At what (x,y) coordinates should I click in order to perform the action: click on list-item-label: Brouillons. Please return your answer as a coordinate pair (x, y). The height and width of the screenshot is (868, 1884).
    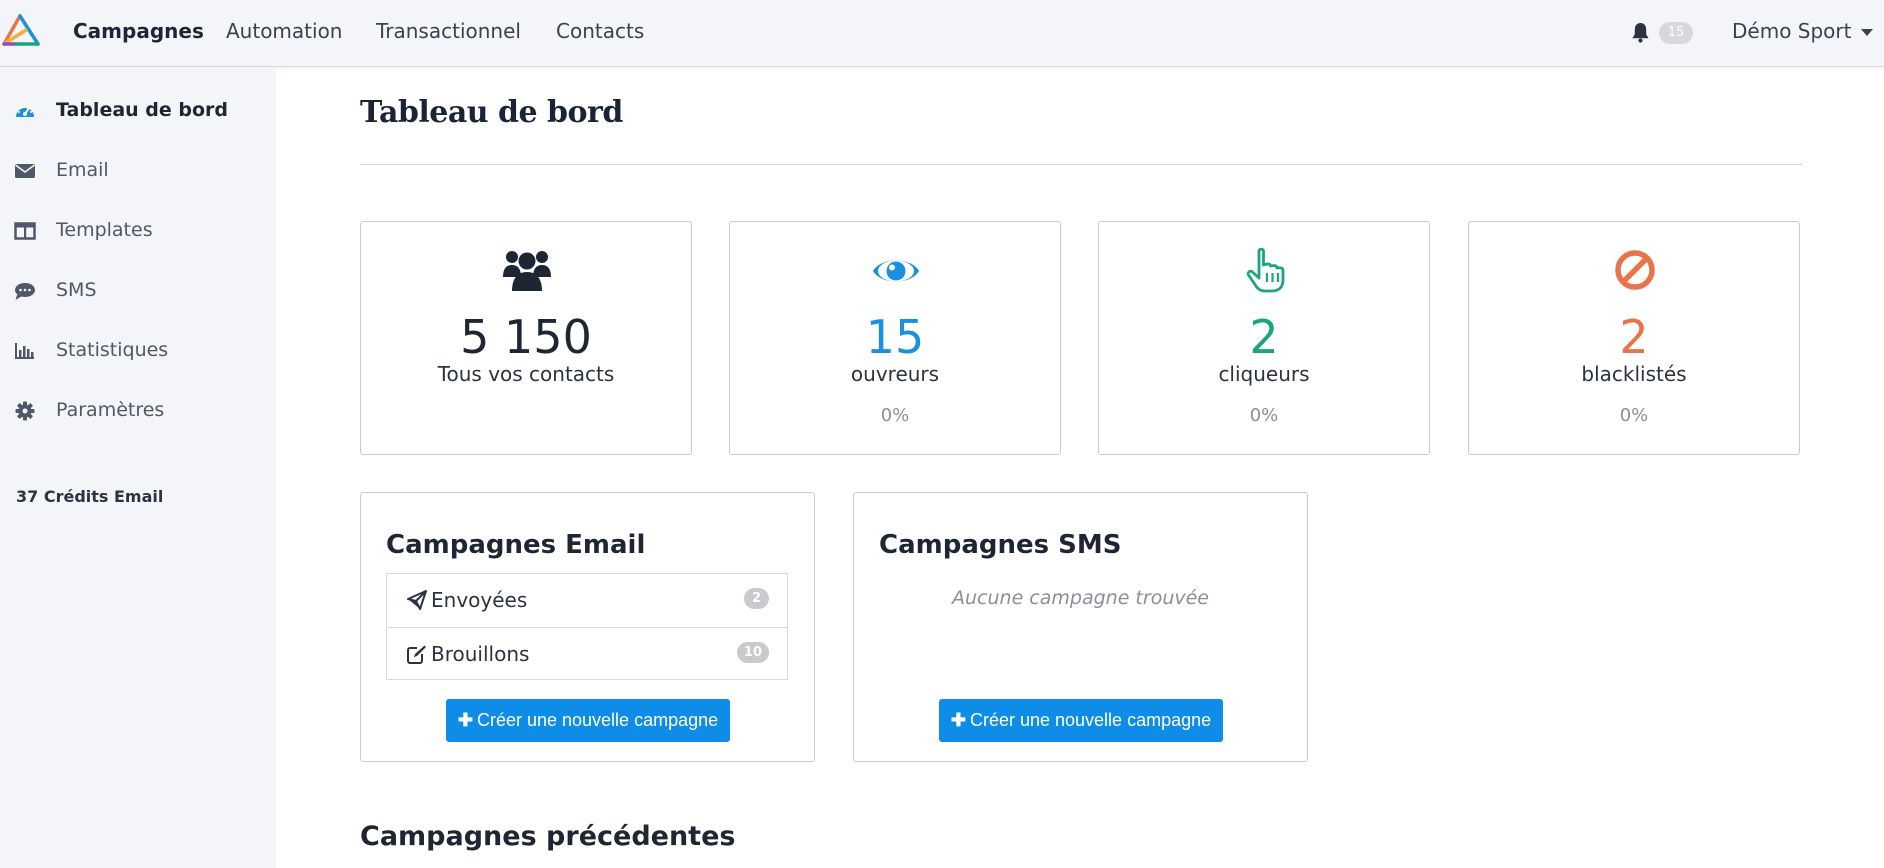
    Looking at the image, I should click on (480, 654).